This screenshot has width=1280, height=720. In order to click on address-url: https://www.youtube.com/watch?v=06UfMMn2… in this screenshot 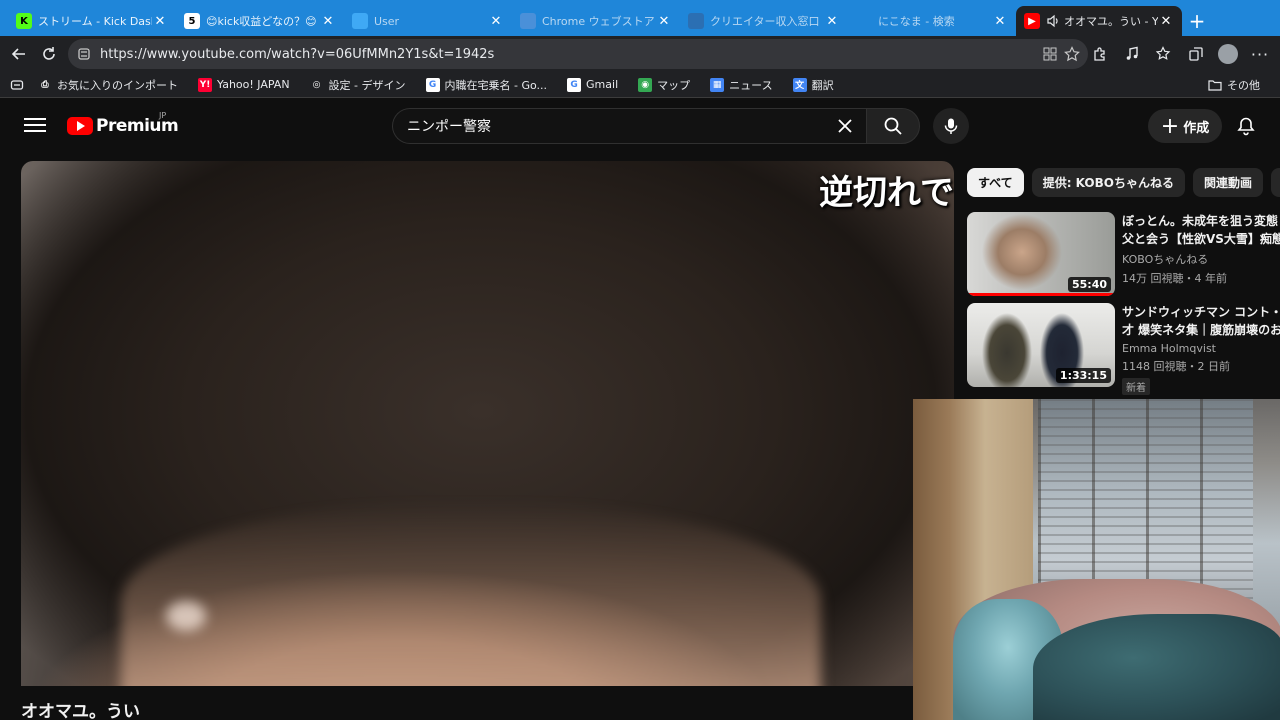, I will do `click(297, 54)`.